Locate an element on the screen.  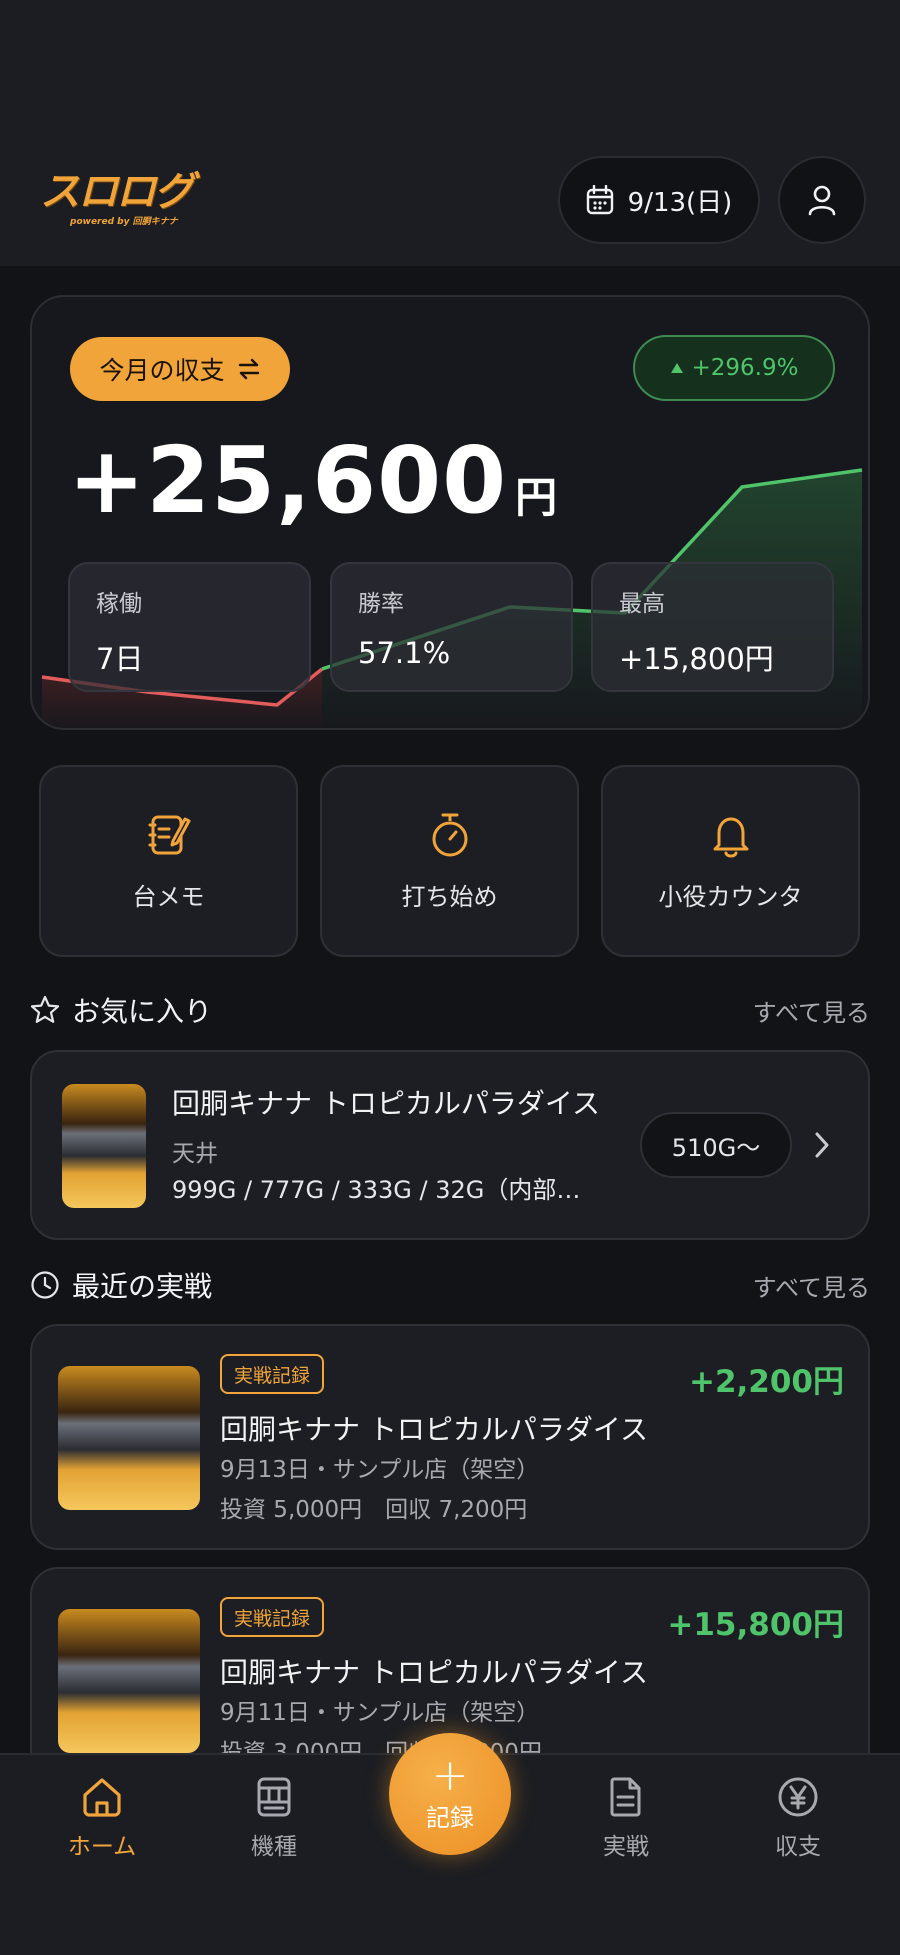
tab-balance: 収支 is located at coordinates (798, 1825).